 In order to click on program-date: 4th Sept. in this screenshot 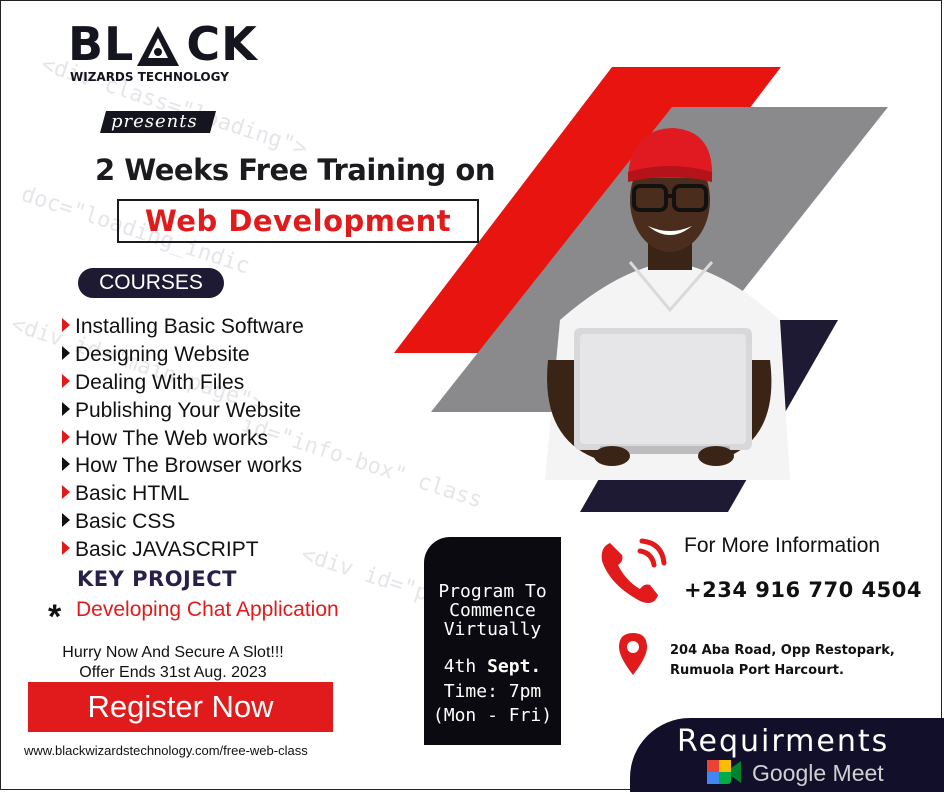, I will do `click(492, 666)`.